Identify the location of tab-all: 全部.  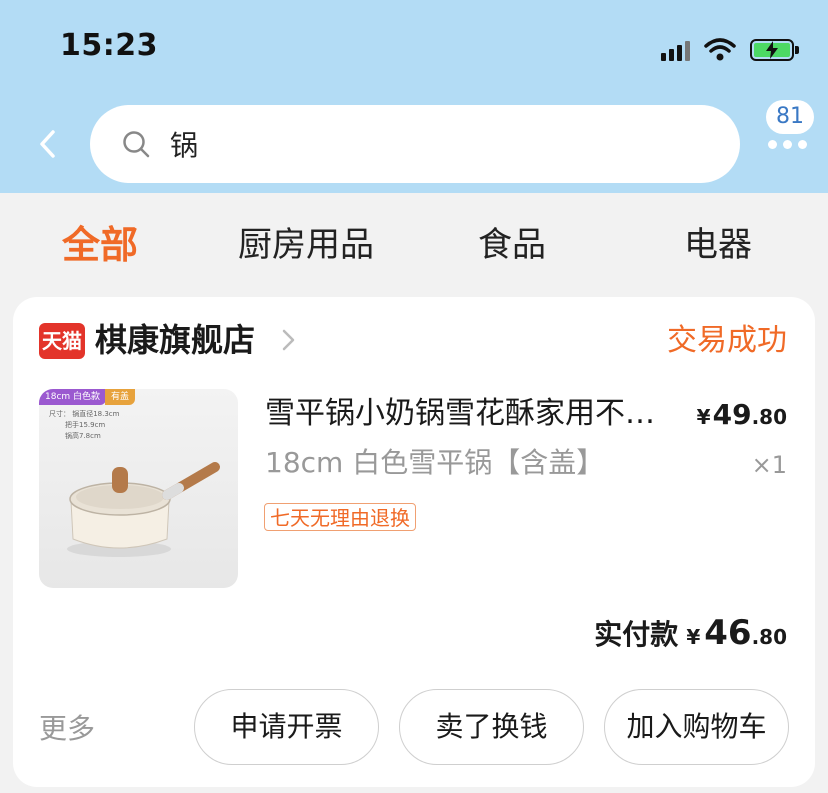
(100, 245).